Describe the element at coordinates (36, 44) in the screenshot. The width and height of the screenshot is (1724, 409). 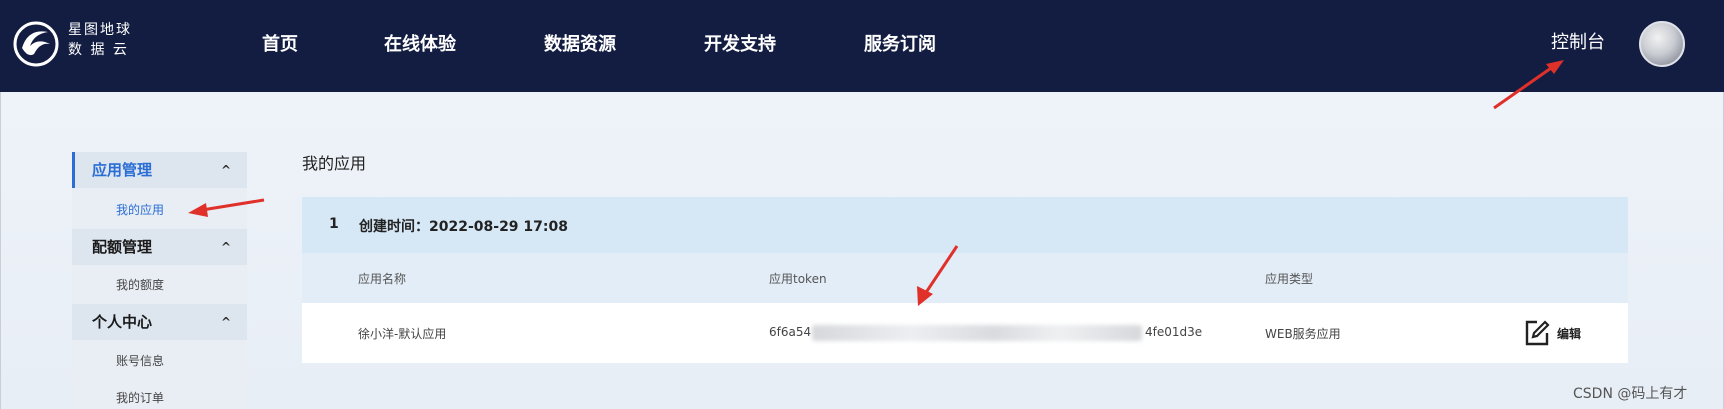
I see `brand-logo-icon` at that location.